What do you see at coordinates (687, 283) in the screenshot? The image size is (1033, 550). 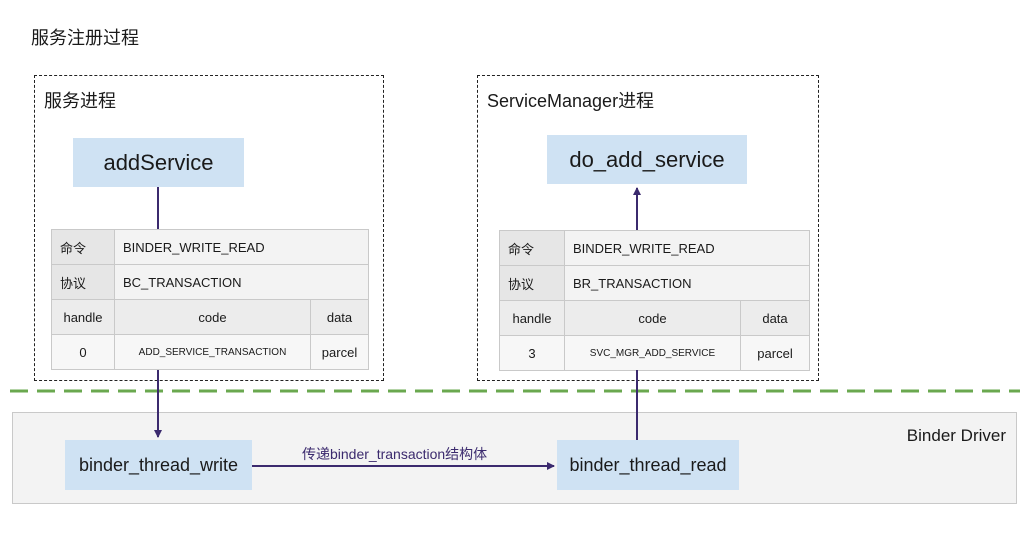 I see `server-protocol-value: BR_TRANSACTION` at bounding box center [687, 283].